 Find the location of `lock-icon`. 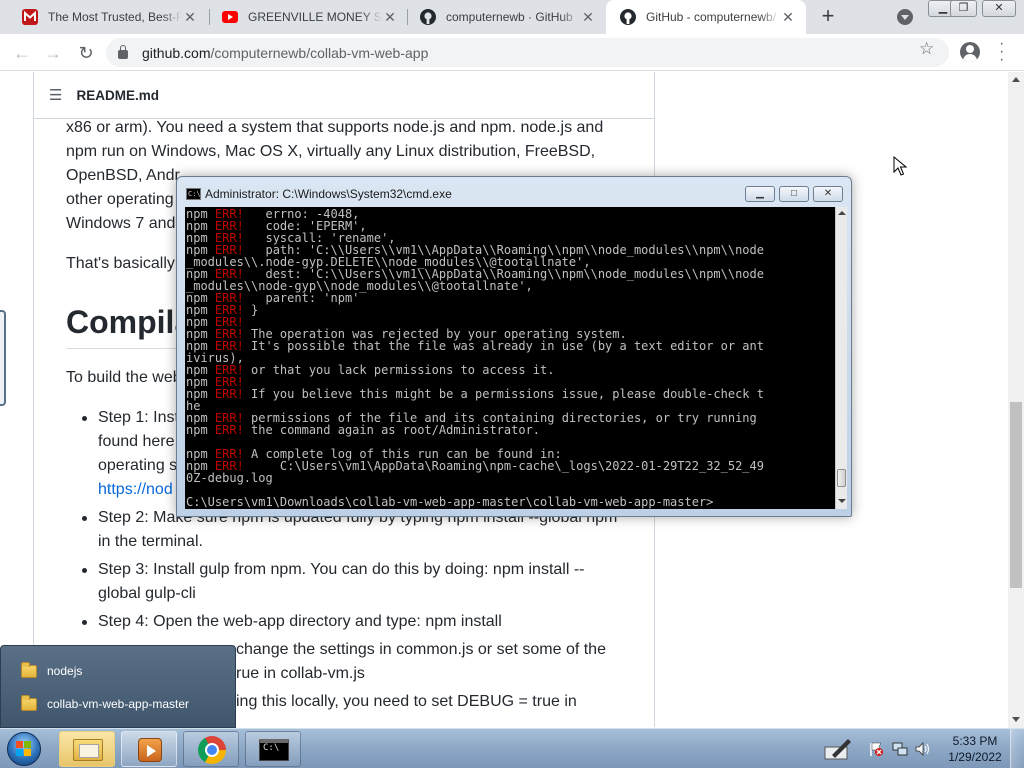

lock-icon is located at coordinates (123, 52).